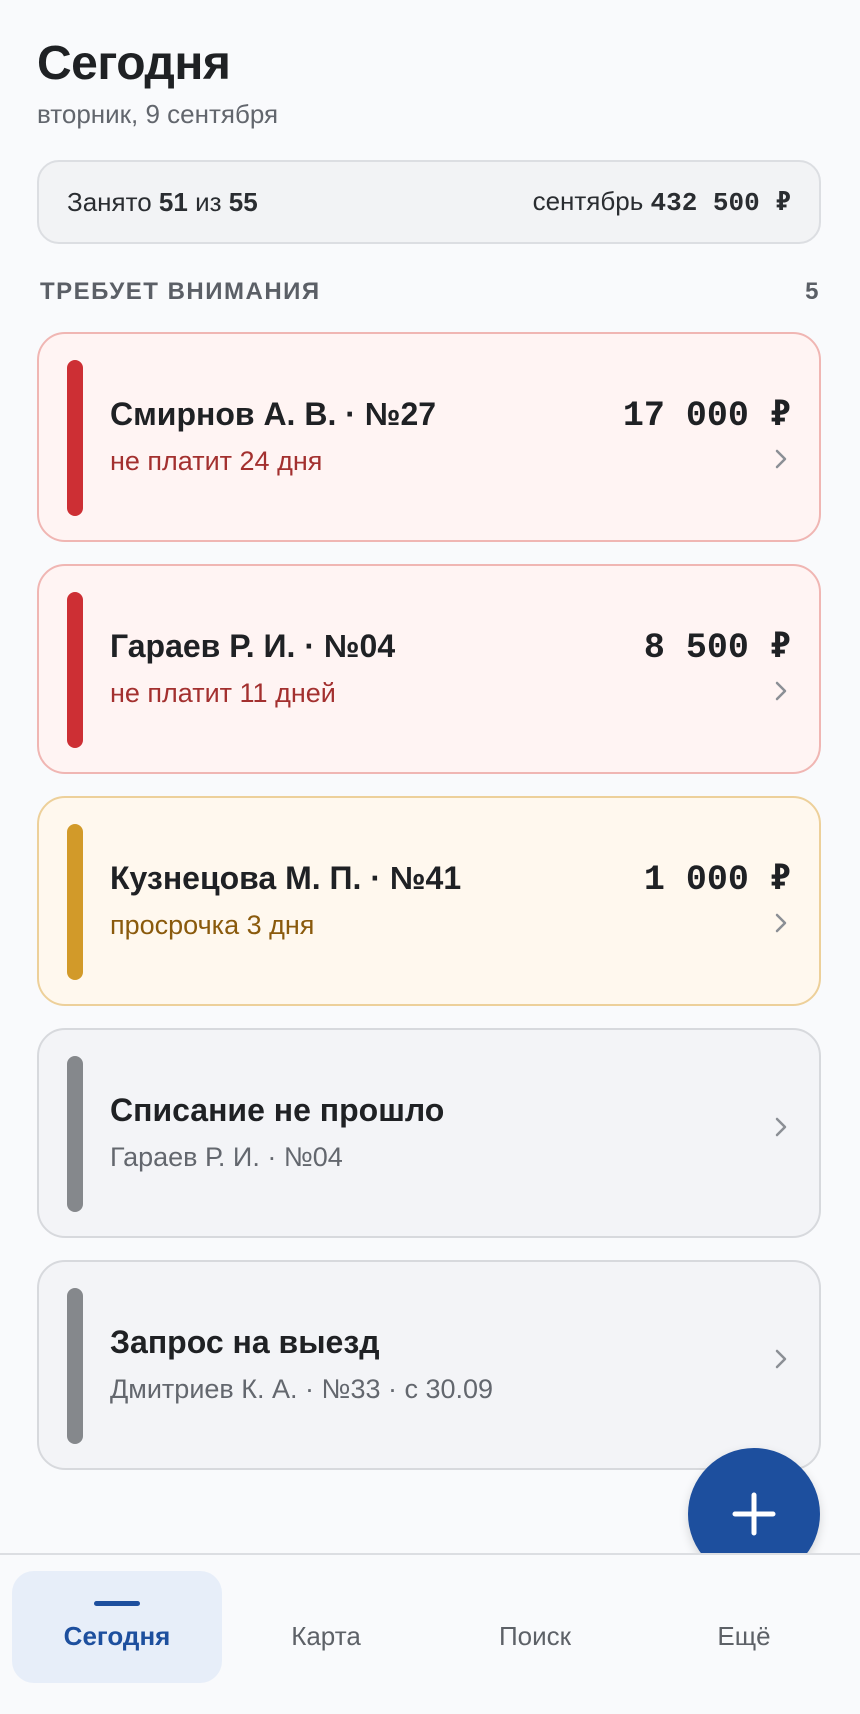 The width and height of the screenshot is (860, 1714). I want to click on total-count: 55, so click(243, 201).